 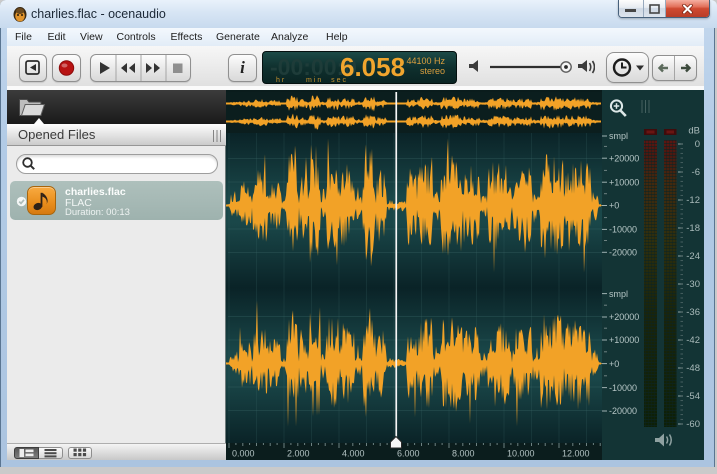 What do you see at coordinates (693, 200) in the screenshot?
I see `svg-text: -12` at bounding box center [693, 200].